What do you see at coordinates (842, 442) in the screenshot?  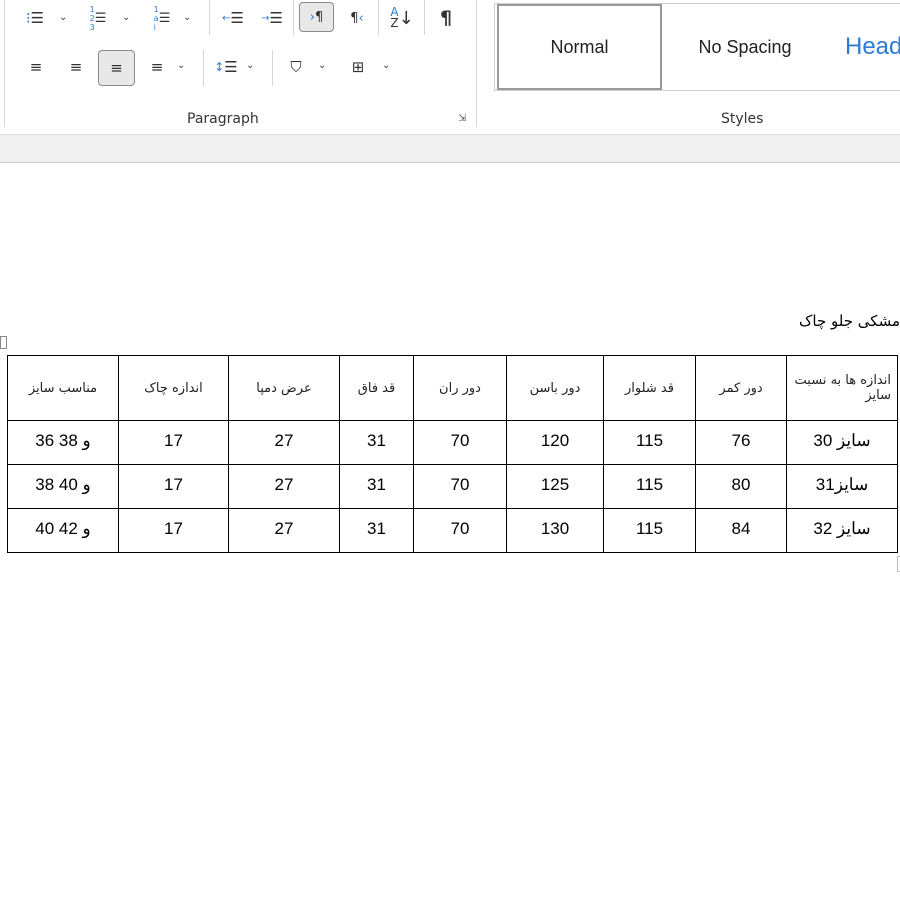 I see `table-cell: سایز 30` at bounding box center [842, 442].